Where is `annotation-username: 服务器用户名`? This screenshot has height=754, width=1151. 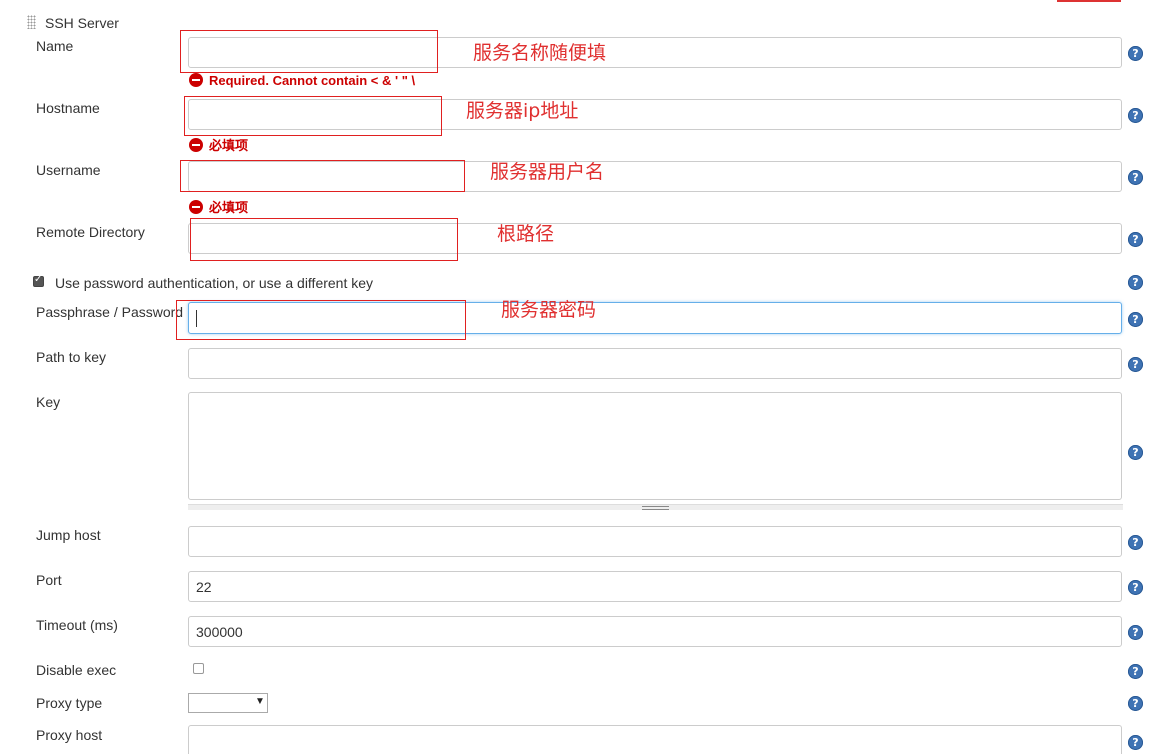 annotation-username: 服务器用户名 is located at coordinates (547, 172).